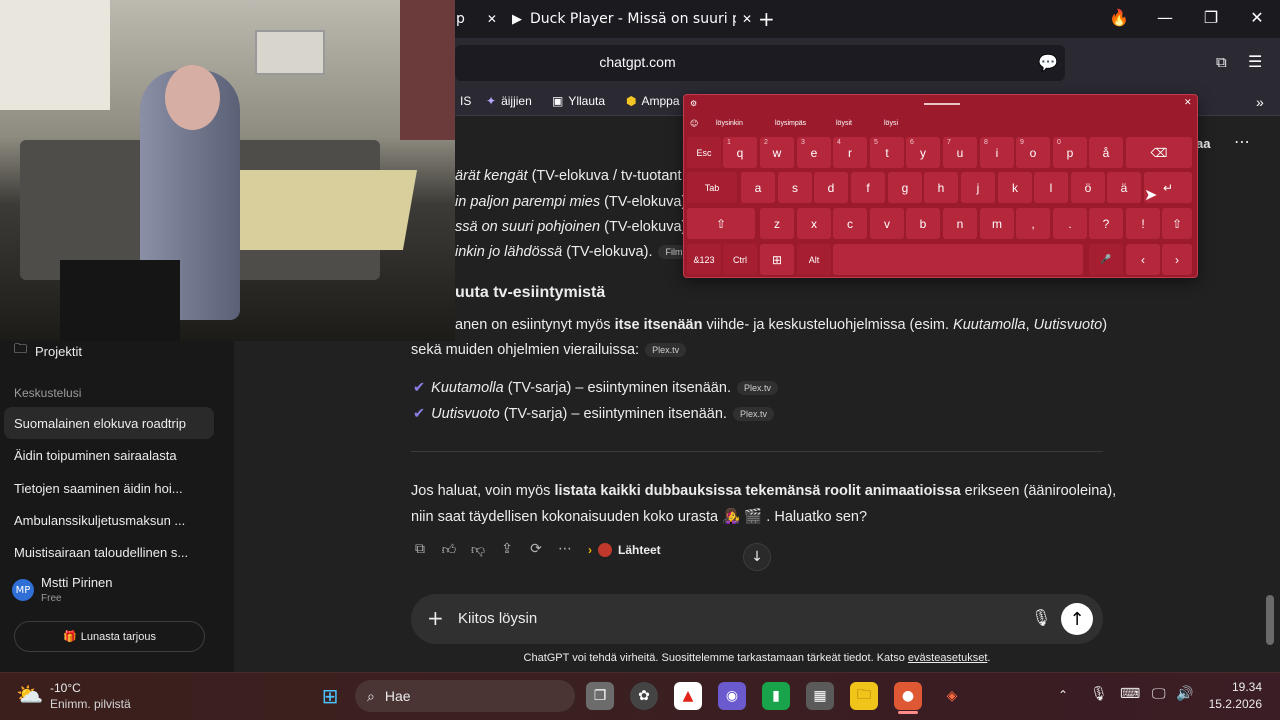 The height and width of the screenshot is (720, 1280). Describe the element at coordinates (1242, 141) in the screenshot. I see `more-options-icon: ⋯` at that location.